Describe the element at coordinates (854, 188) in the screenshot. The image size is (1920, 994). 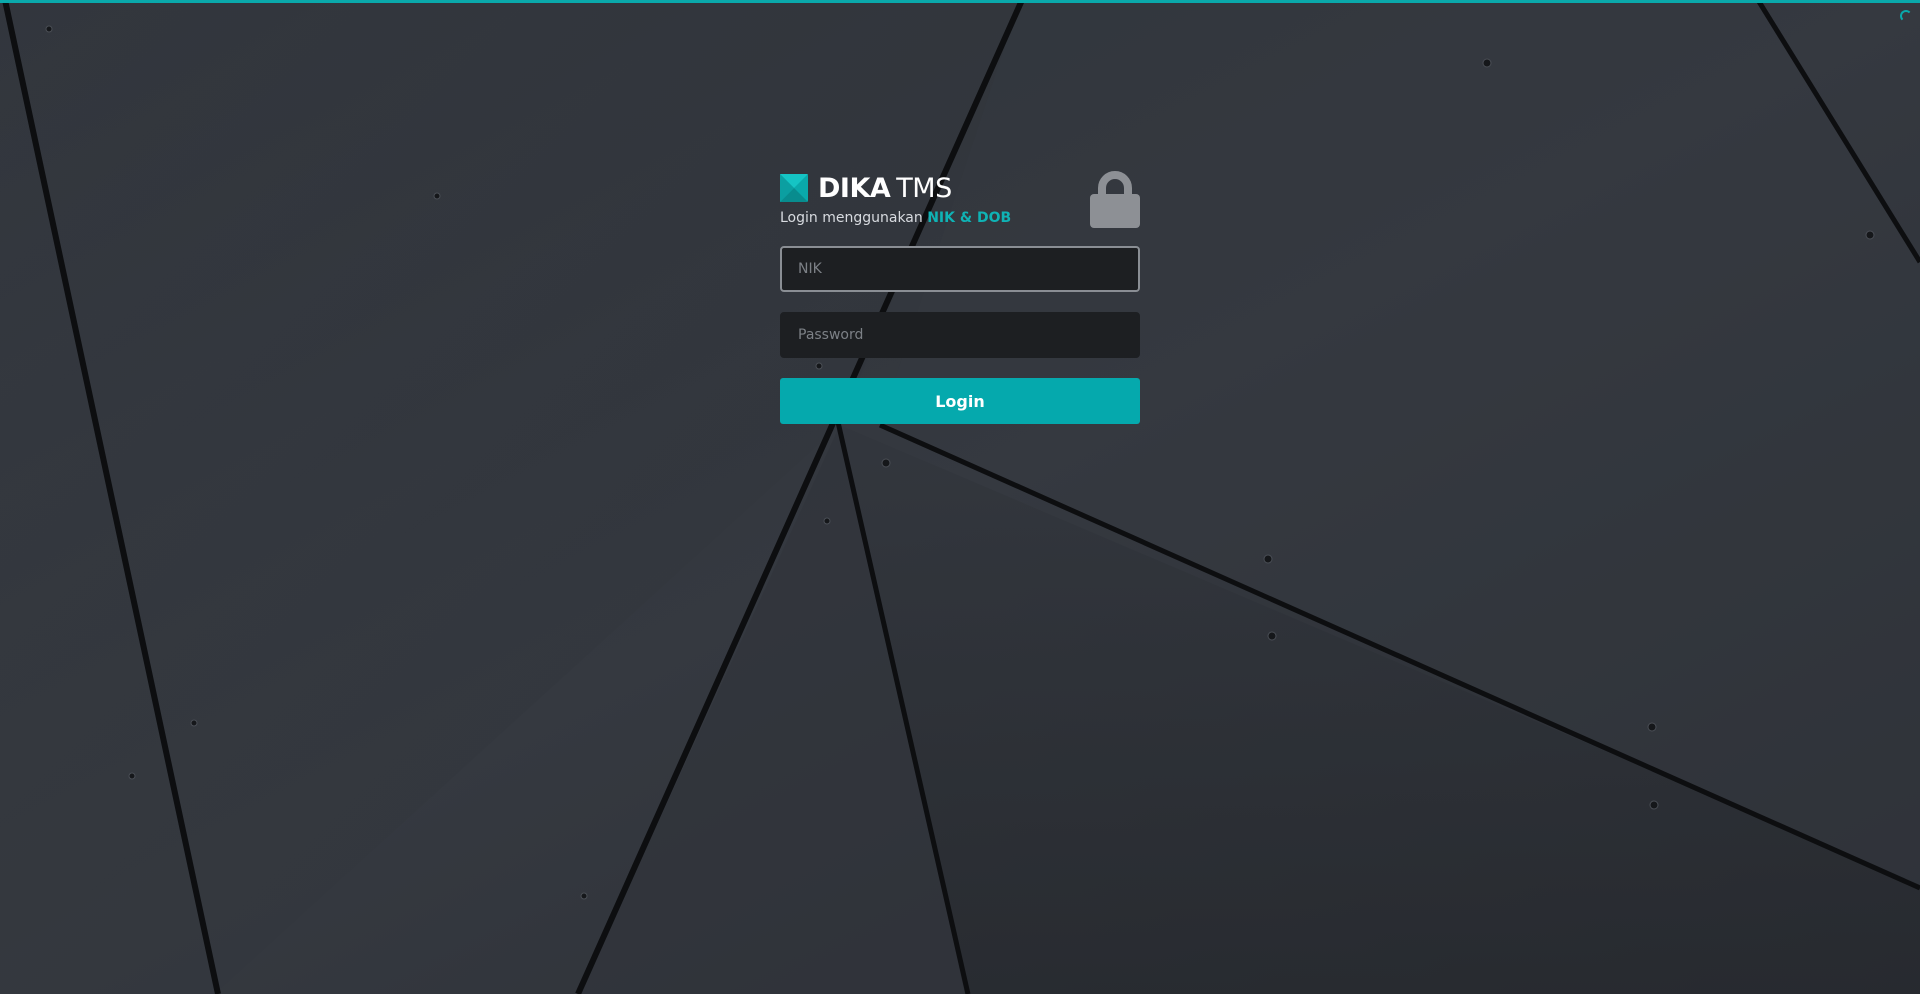
I see `app-title-bold: DIKA` at that location.